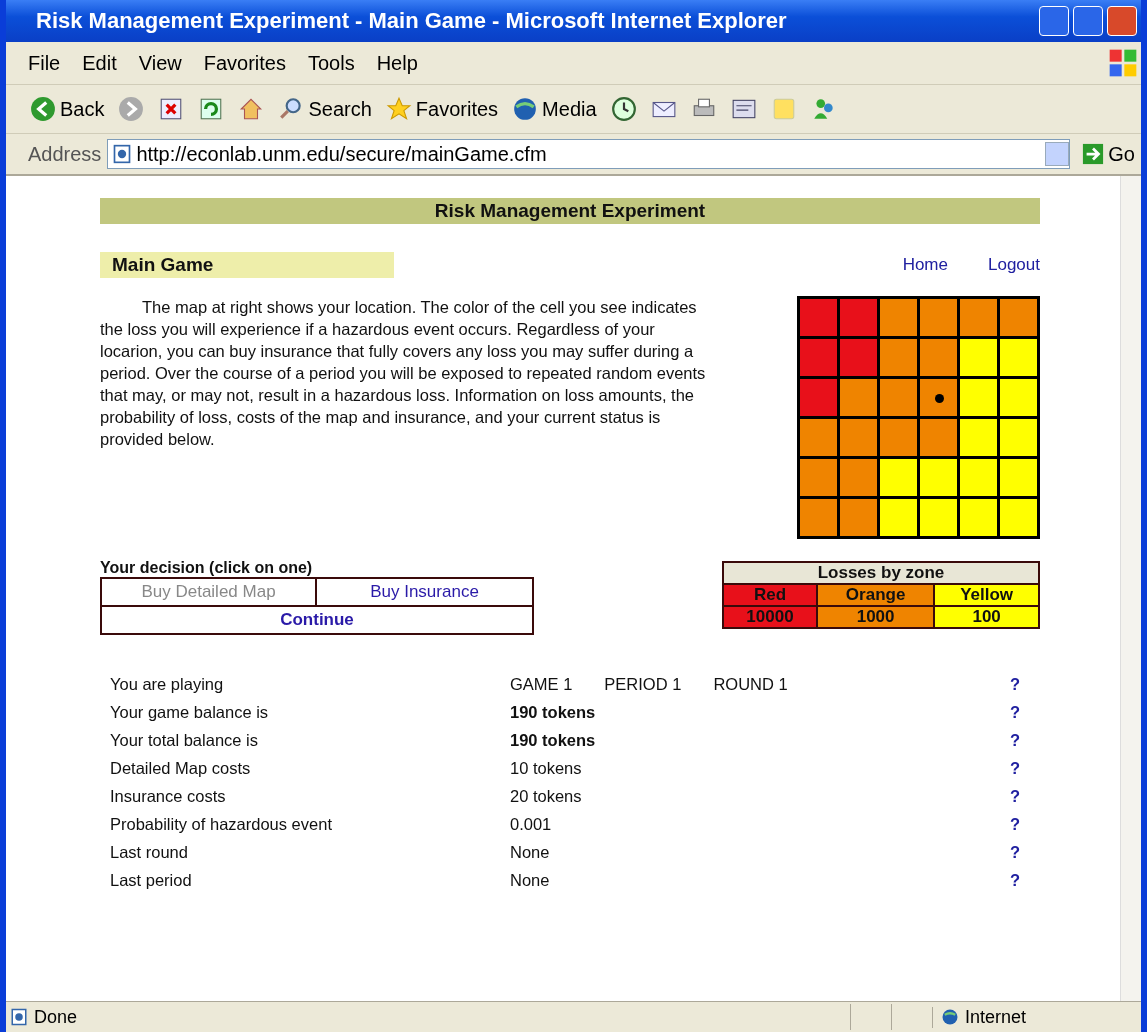 This screenshot has width=1147, height=1032. I want to click on status-label: You are playing, so click(167, 684).